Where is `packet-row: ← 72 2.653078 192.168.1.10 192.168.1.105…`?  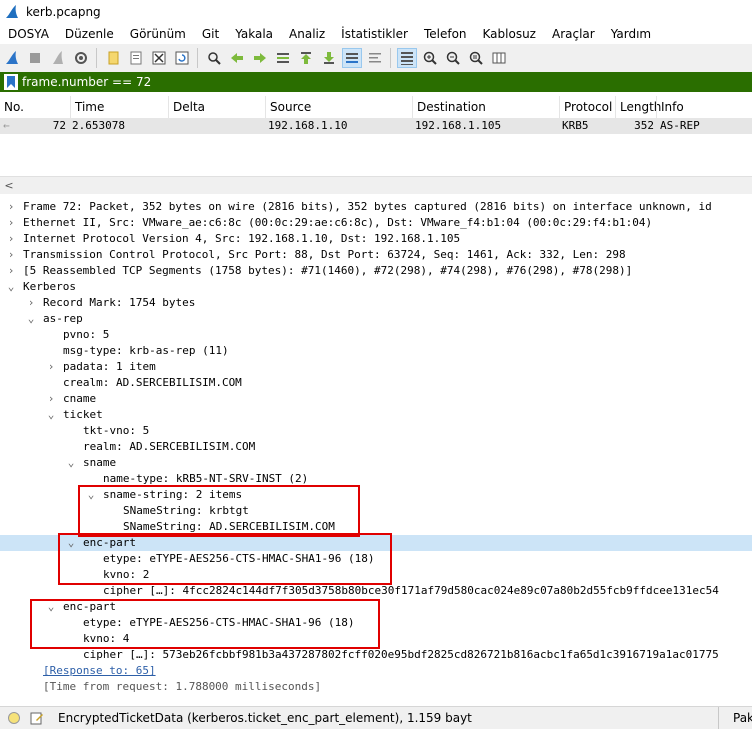 packet-row: ← 72 2.653078 192.168.1.10 192.168.1.105… is located at coordinates (376, 126).